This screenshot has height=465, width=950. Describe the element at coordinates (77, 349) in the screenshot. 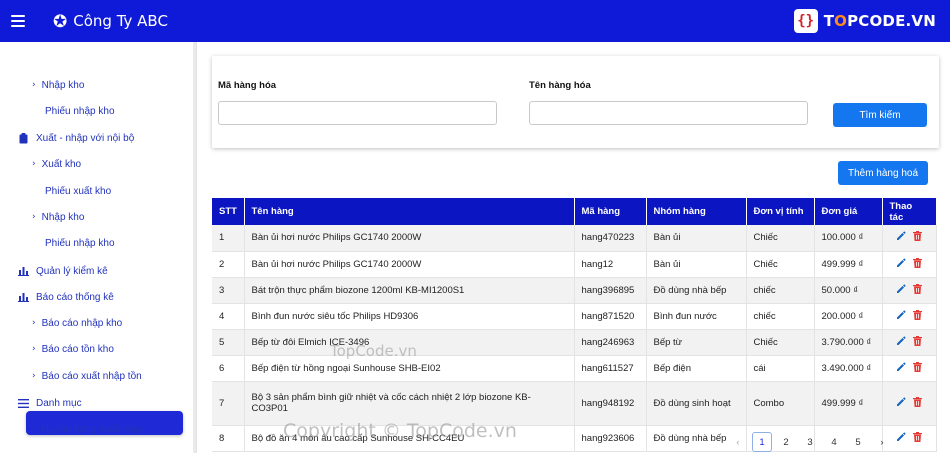

I see `sidebar-item-label: Báo cáo tồn kho` at that location.